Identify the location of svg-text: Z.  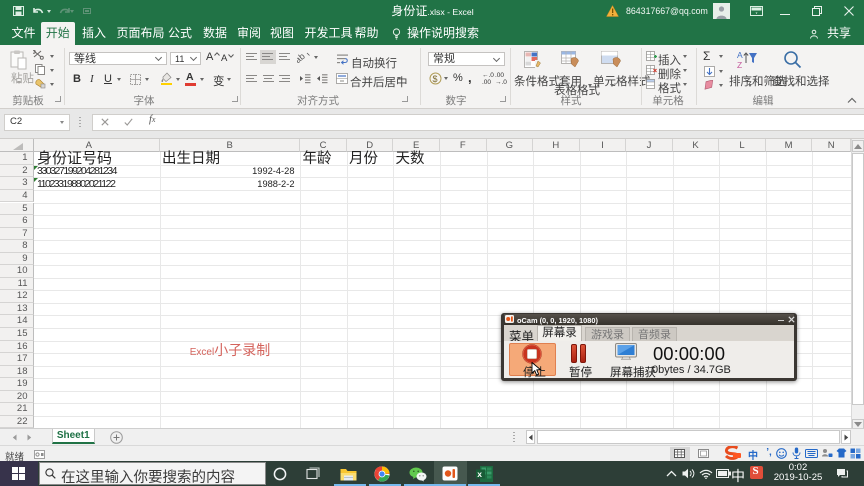
(739, 64).